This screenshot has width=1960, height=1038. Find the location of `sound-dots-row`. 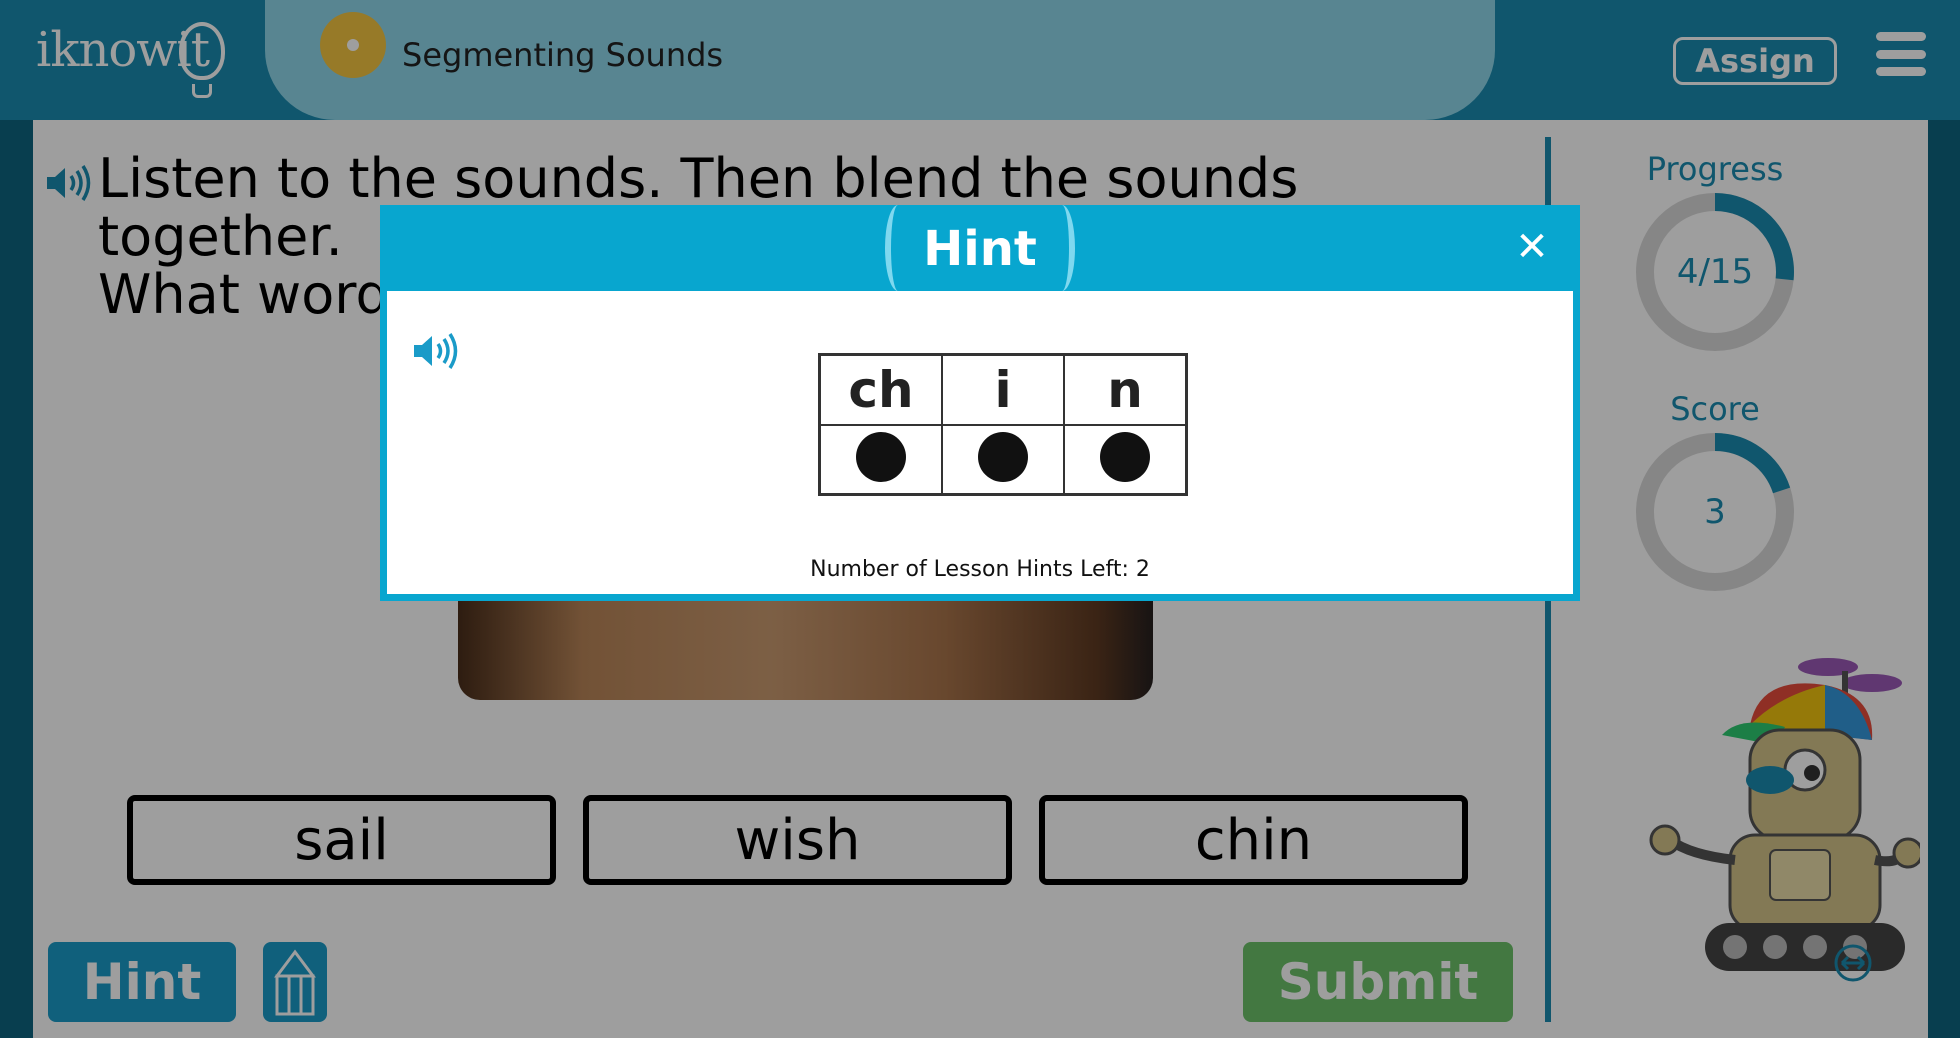

sound-dots-row is located at coordinates (1003, 459).